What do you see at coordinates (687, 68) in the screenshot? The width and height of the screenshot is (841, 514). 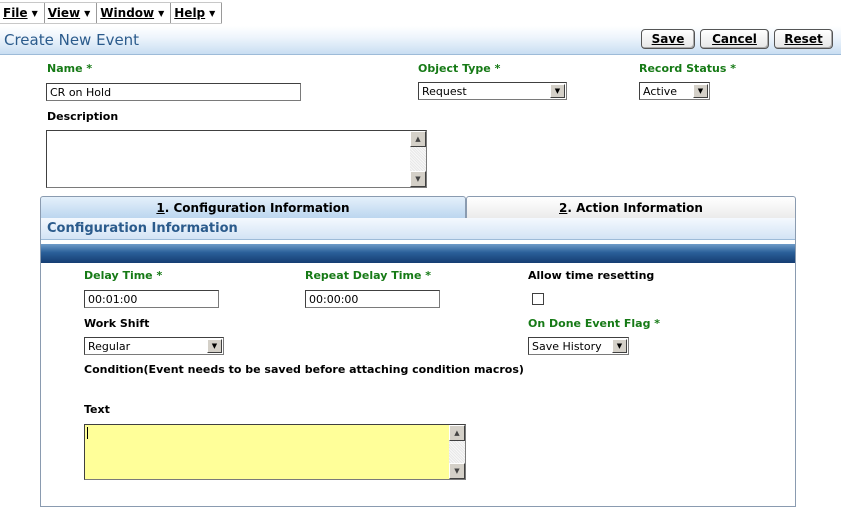 I see `record-status-label: Record Status *` at bounding box center [687, 68].